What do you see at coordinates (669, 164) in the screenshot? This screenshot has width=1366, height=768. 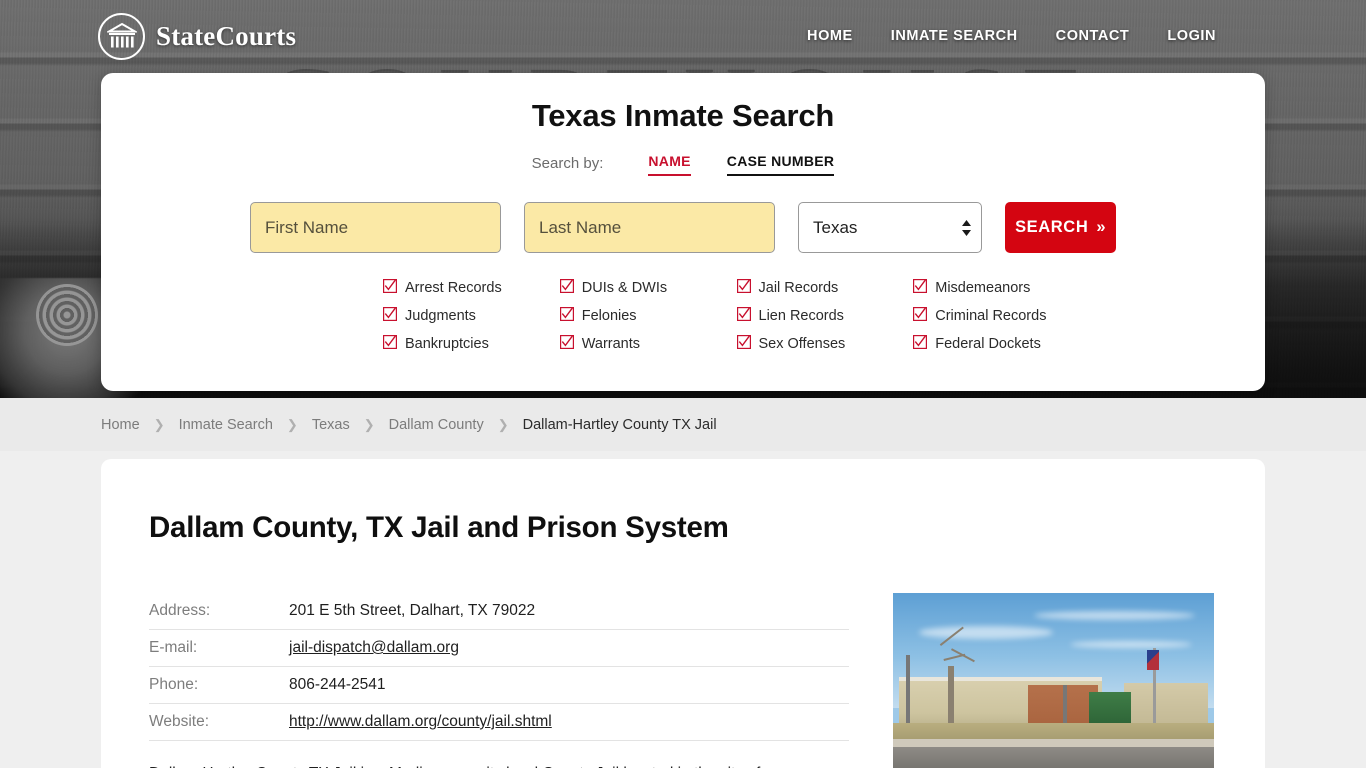 I see `tab-search-by-name: NAME` at bounding box center [669, 164].